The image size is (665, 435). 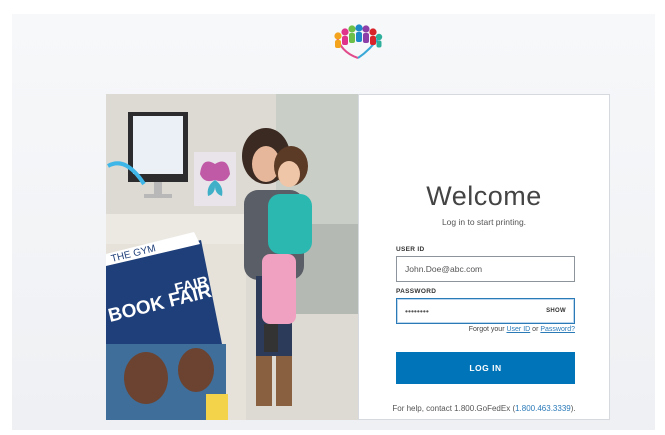 I want to click on password-field: •••••••• SHOW, so click(x=485, y=311).